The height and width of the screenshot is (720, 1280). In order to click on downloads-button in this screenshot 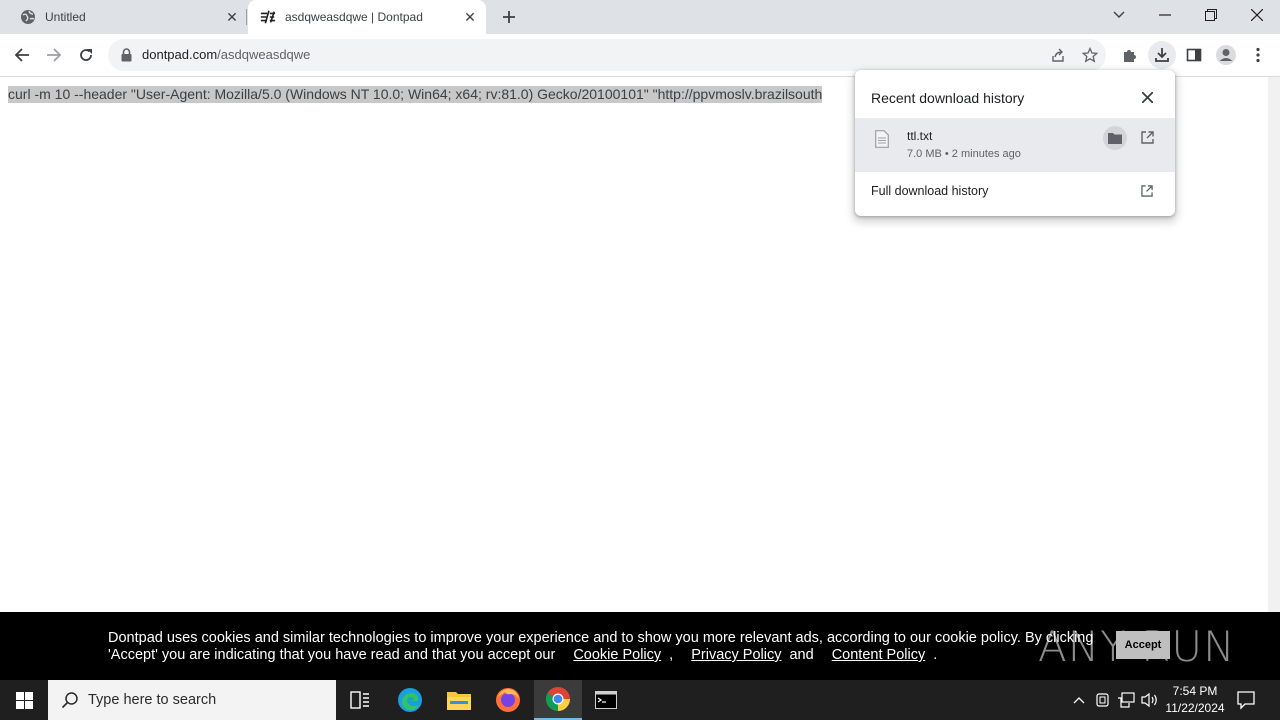, I will do `click(1162, 55)`.